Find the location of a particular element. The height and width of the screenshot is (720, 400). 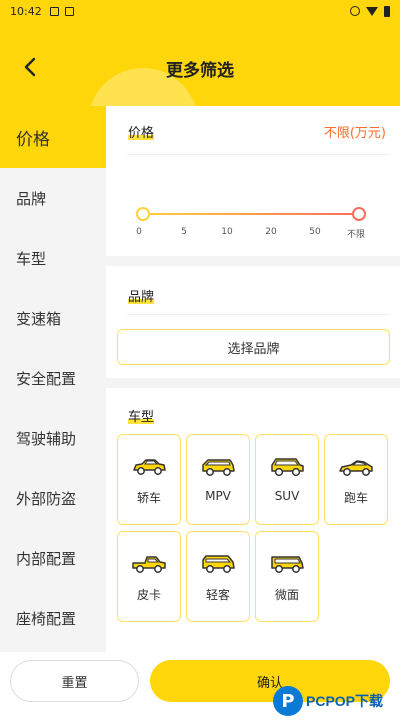

watermark-text: PCPOP下载 is located at coordinates (345, 701).